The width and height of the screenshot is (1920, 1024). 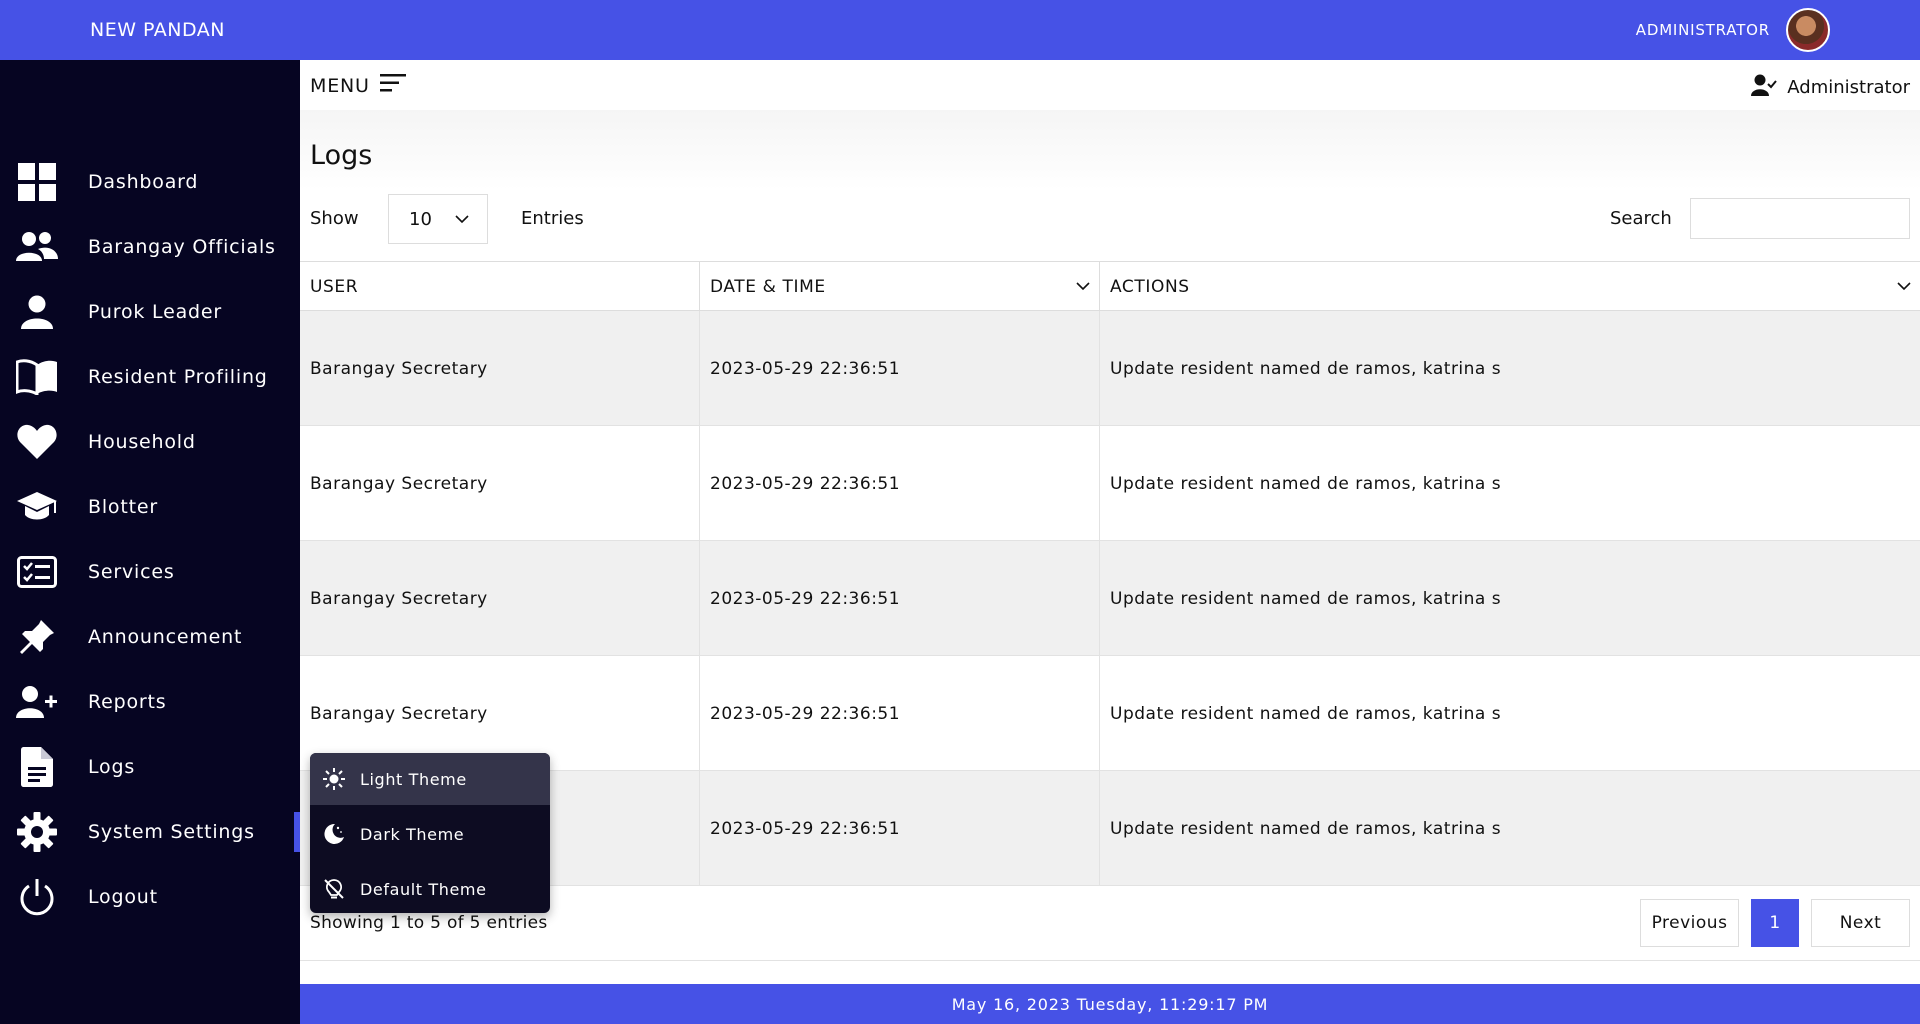 What do you see at coordinates (423, 889) in the screenshot?
I see `theme-option-label: Default Theme` at bounding box center [423, 889].